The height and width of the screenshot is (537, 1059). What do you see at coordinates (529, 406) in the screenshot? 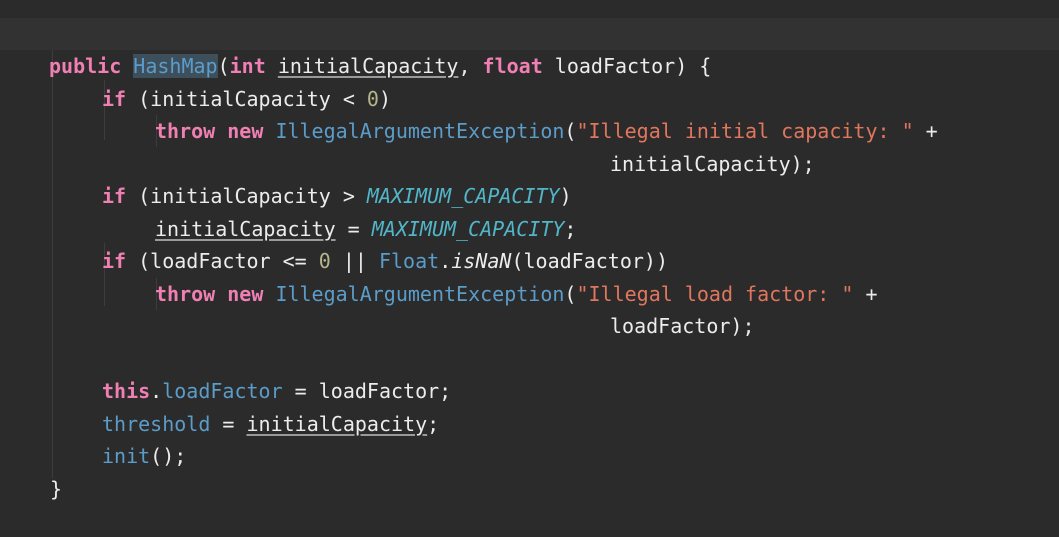
I see `code-line: threshold = initialCapacity;` at bounding box center [529, 406].